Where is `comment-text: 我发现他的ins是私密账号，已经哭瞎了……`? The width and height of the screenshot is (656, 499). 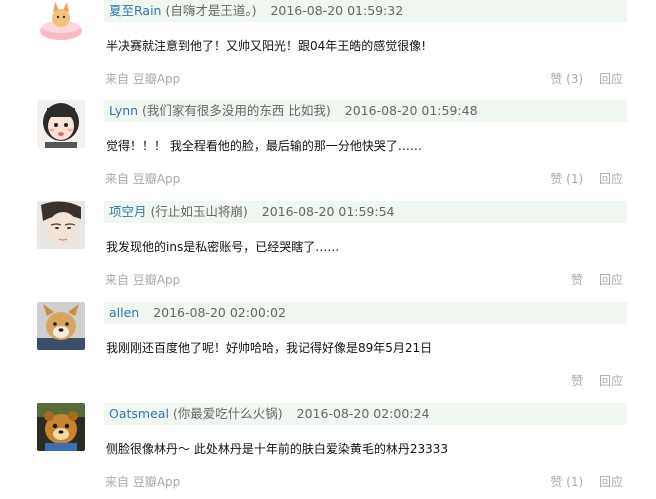
comment-text: 我发现他的ins是私密账号，已经哭瞎了…… is located at coordinates (223, 247).